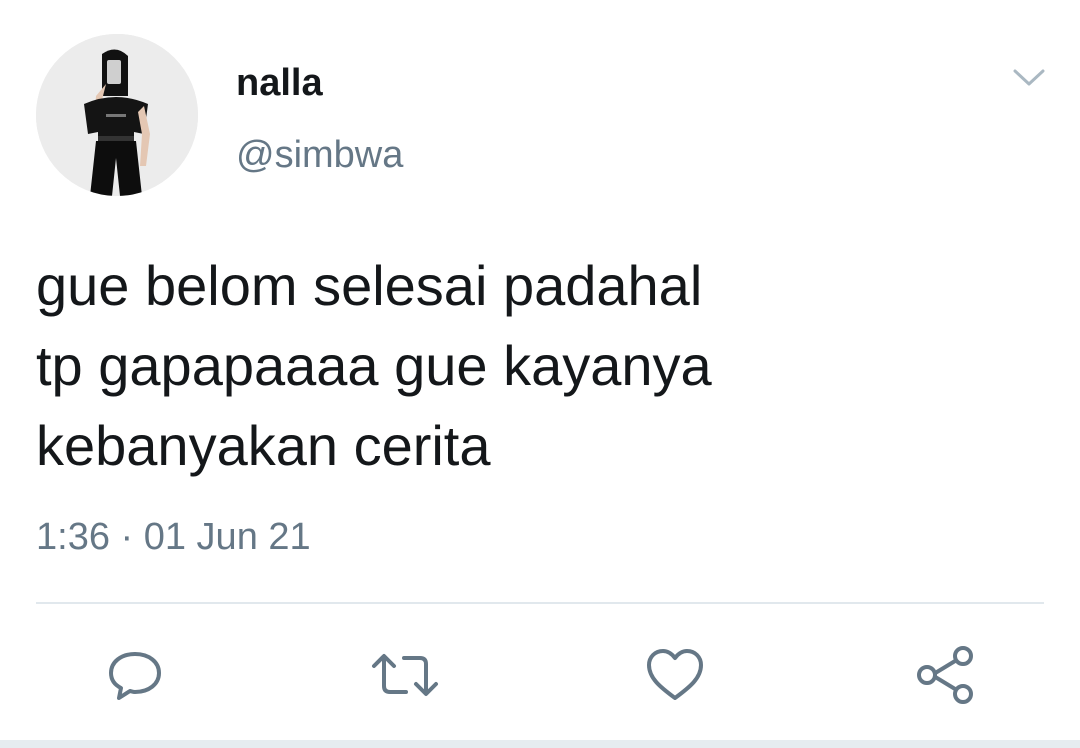 The width and height of the screenshot is (1080, 748). I want to click on bottom-divider, so click(540, 744).